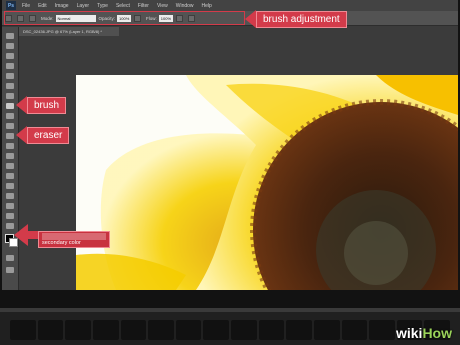 The image size is (460, 345). I want to click on document-tab: DSC_02436.JPG @ 67% (Layer 1, RGB/8) *, so click(69, 31).